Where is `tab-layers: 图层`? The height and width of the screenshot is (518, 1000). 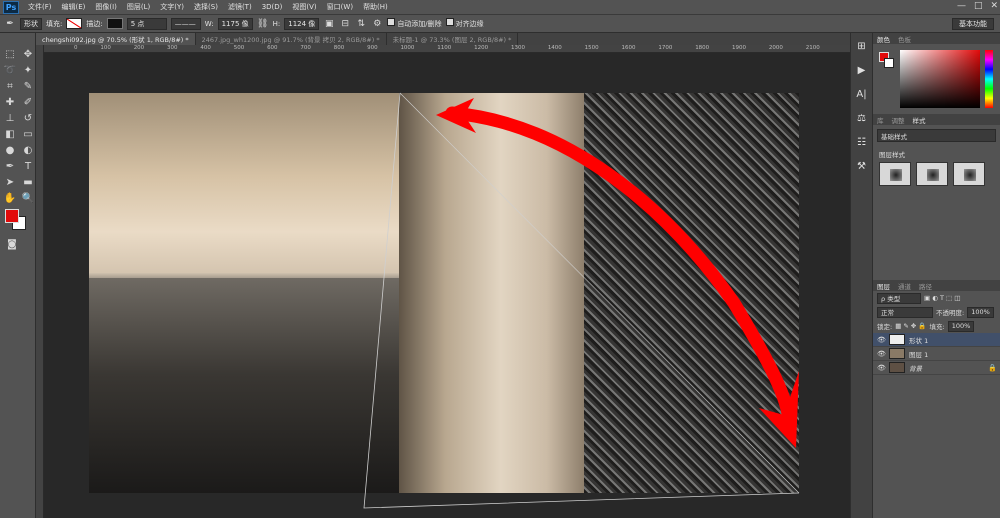 tab-layers: 图层 is located at coordinates (883, 286).